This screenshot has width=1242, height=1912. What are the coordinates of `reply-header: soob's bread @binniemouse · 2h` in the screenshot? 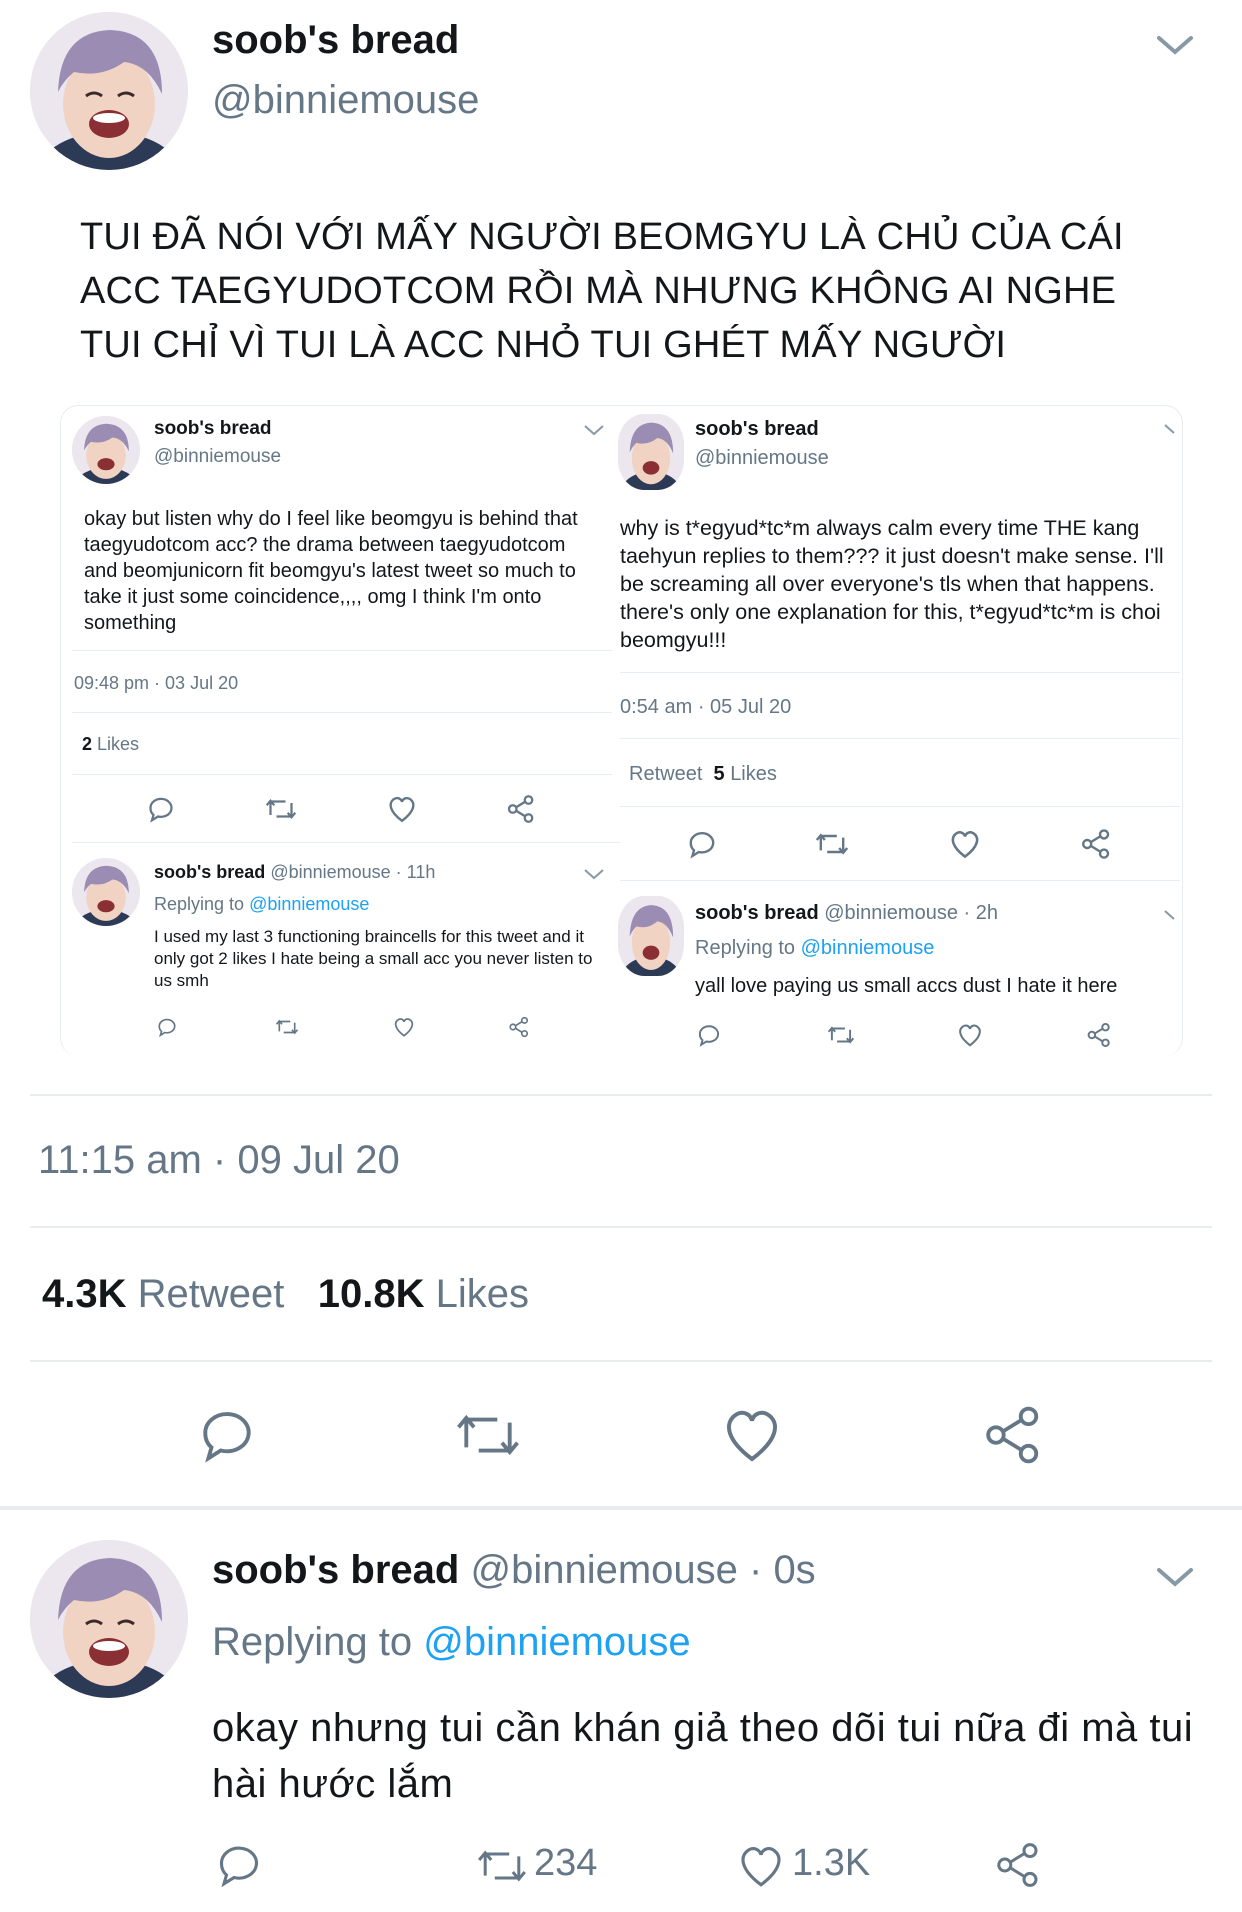 It's located at (846, 913).